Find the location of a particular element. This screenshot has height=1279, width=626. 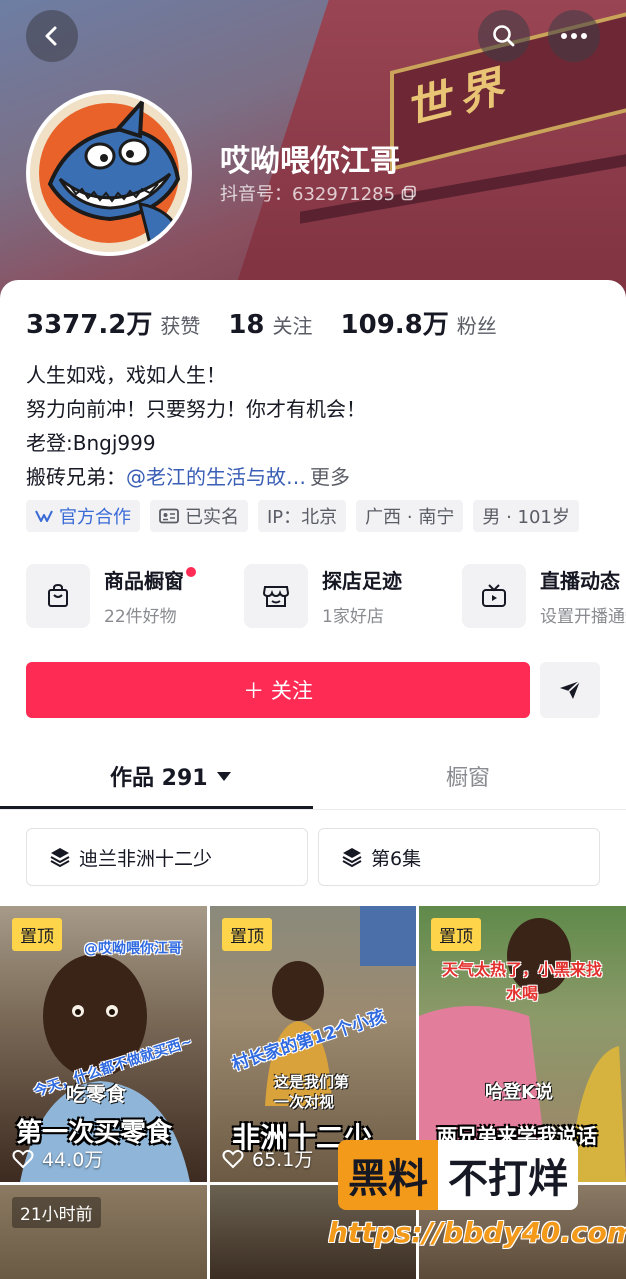

services-row: 商品橱窗 22件好物 探店足迹 1家好店 直播动态 设置开播通知 is located at coordinates (326, 596).